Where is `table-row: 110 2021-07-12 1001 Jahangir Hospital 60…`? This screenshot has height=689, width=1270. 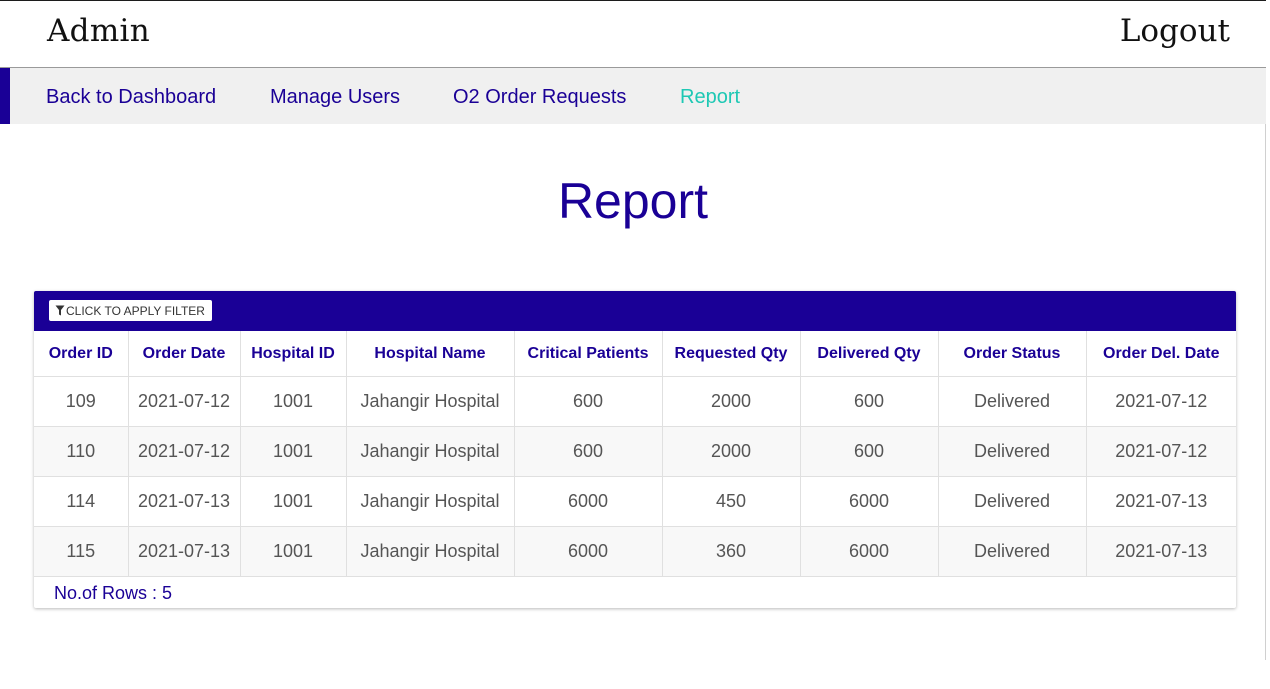 table-row: 110 2021-07-12 1001 Jahangir Hospital 60… is located at coordinates (635, 451).